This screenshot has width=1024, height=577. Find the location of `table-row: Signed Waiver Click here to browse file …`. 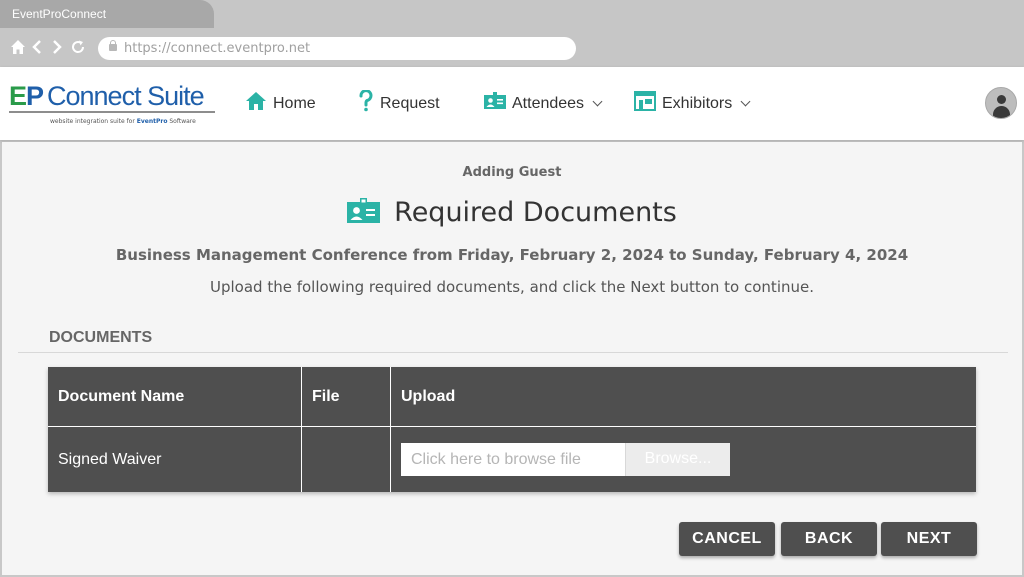

table-row: Signed Waiver Click here to browse file … is located at coordinates (512, 459).